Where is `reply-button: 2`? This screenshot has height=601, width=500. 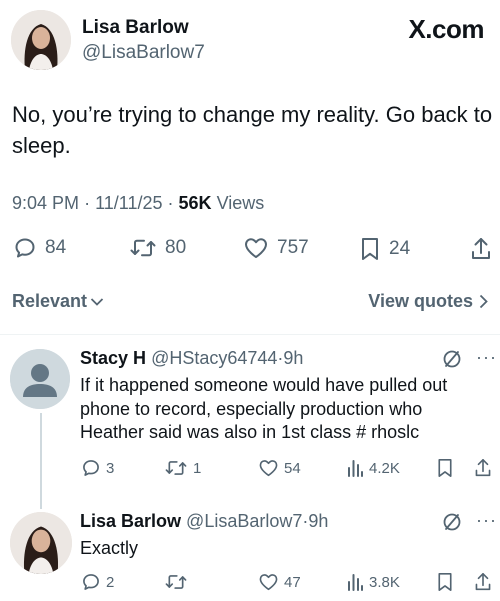
reply-button: 2 is located at coordinates (97, 582).